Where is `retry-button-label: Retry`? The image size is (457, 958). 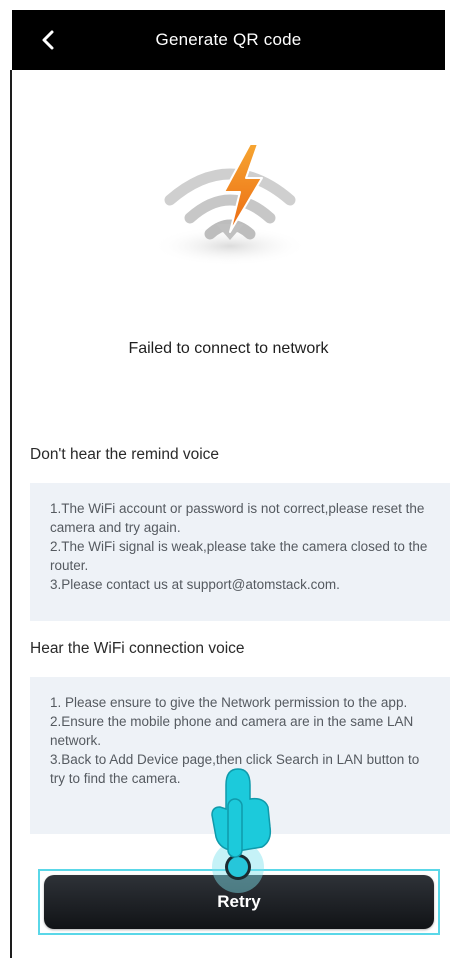 retry-button-label: Retry is located at coordinates (239, 901).